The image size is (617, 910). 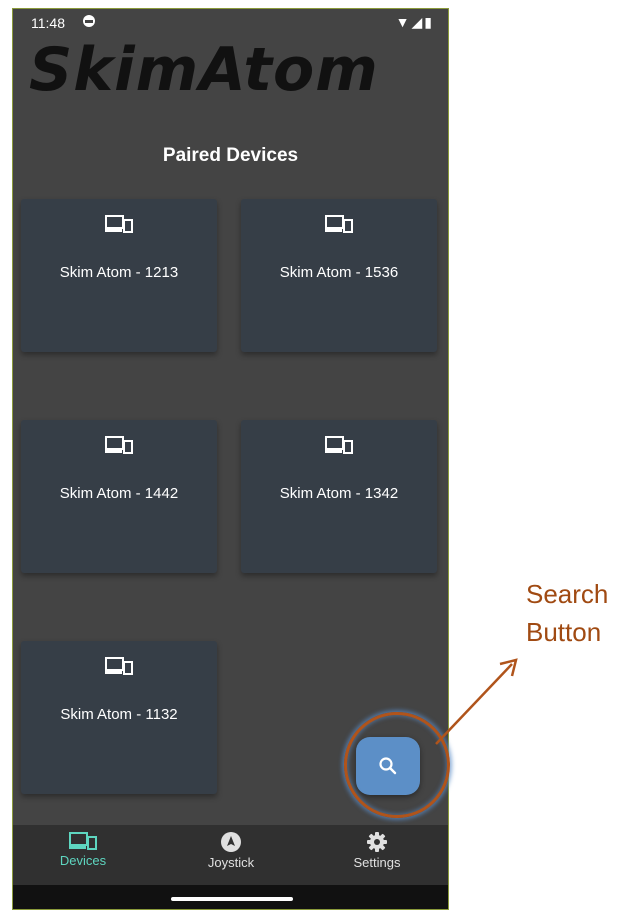 What do you see at coordinates (571, 613) in the screenshot?
I see `annotation-label: Search Button` at bounding box center [571, 613].